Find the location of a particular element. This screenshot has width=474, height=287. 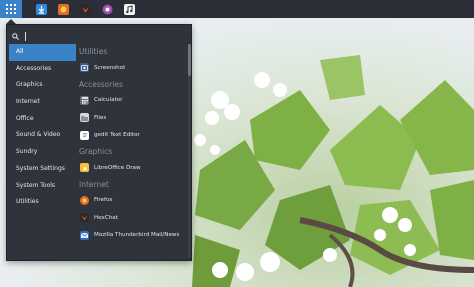

app-label: Firefox is located at coordinates (103, 200).